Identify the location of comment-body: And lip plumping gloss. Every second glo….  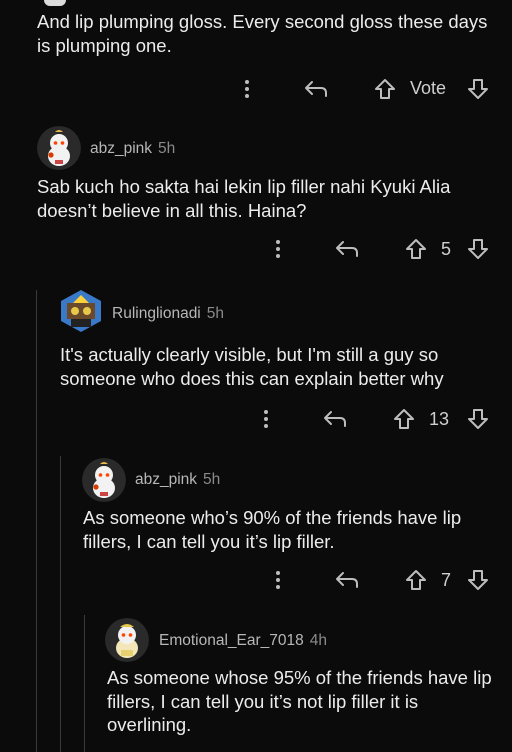
(262, 33).